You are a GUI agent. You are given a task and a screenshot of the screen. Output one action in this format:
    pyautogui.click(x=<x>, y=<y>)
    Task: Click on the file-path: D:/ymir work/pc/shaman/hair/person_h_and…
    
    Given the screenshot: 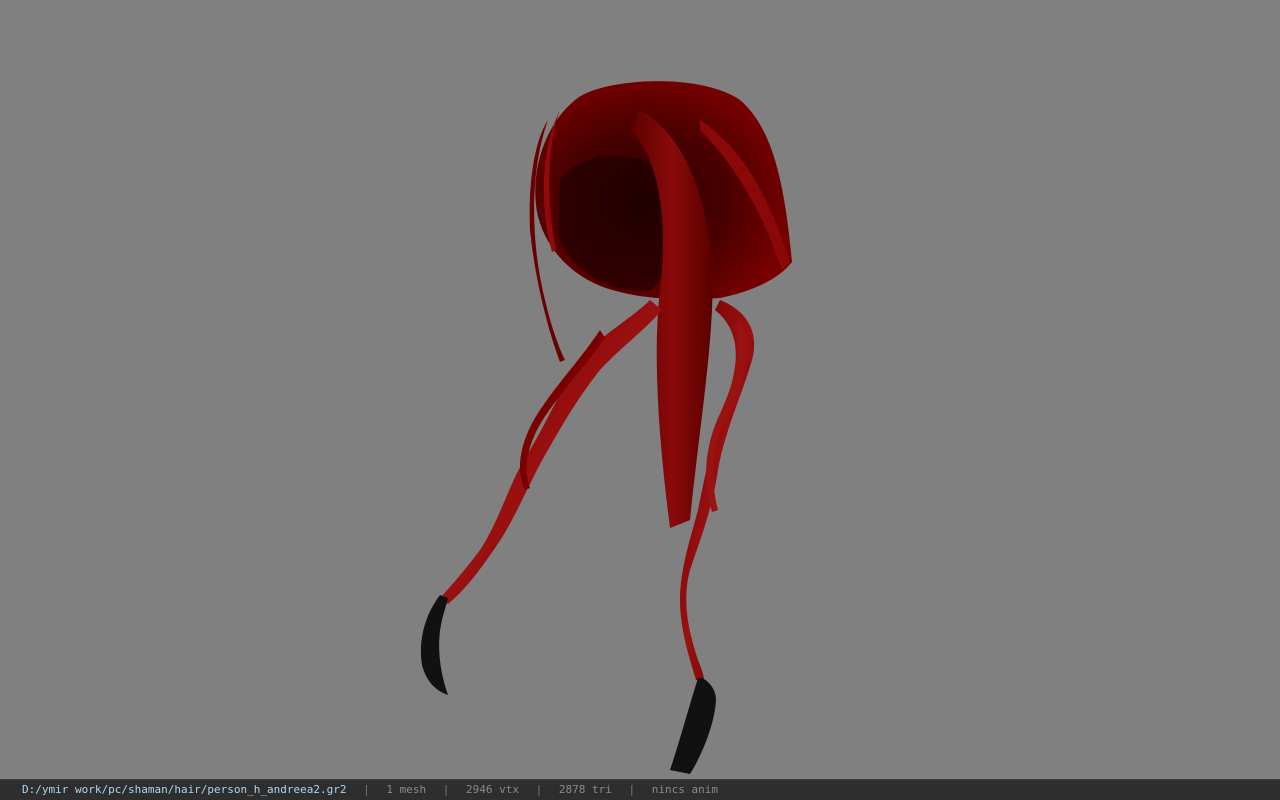 What is the action you would take?
    pyautogui.click(x=184, y=789)
    